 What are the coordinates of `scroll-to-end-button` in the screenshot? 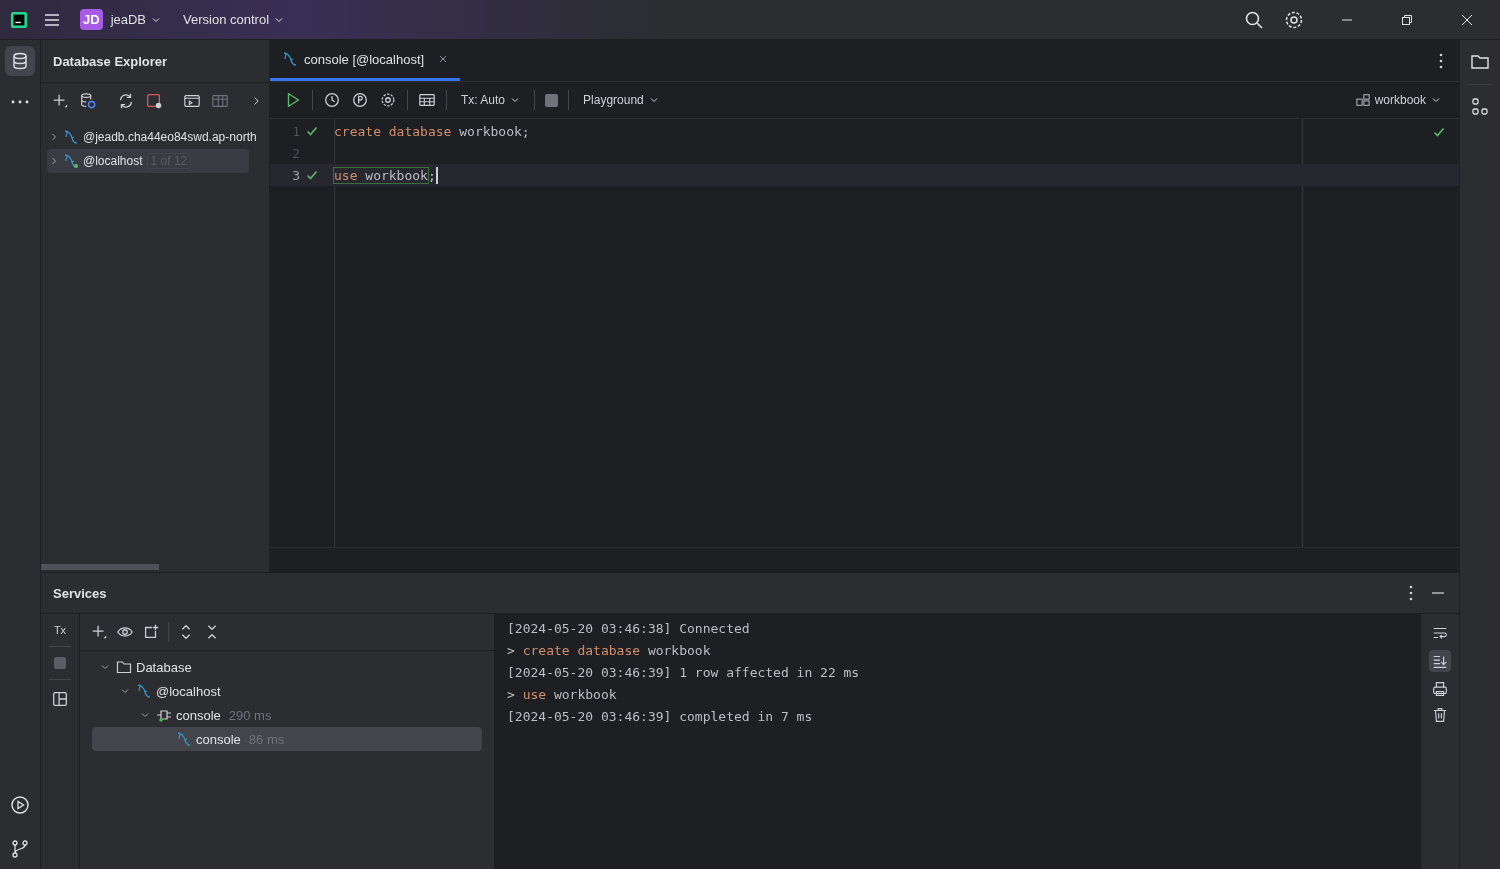 It's located at (1440, 661).